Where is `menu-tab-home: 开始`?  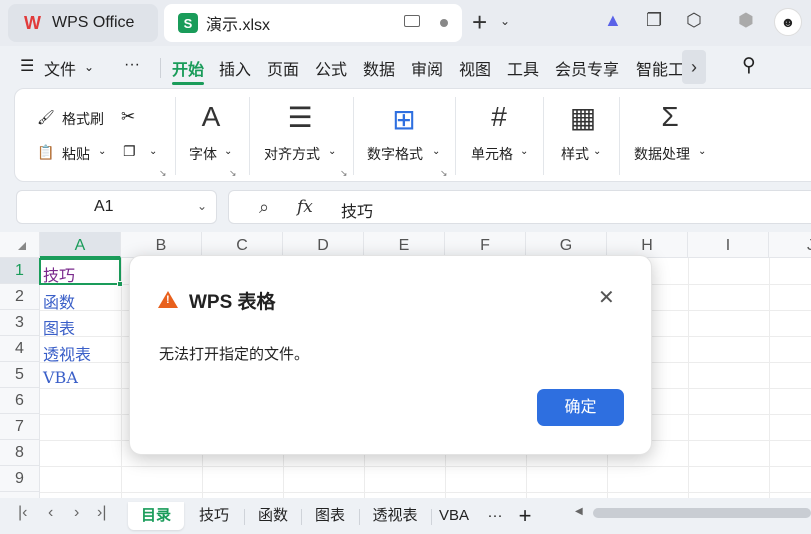
menu-tab-home: 开始 is located at coordinates (188, 68).